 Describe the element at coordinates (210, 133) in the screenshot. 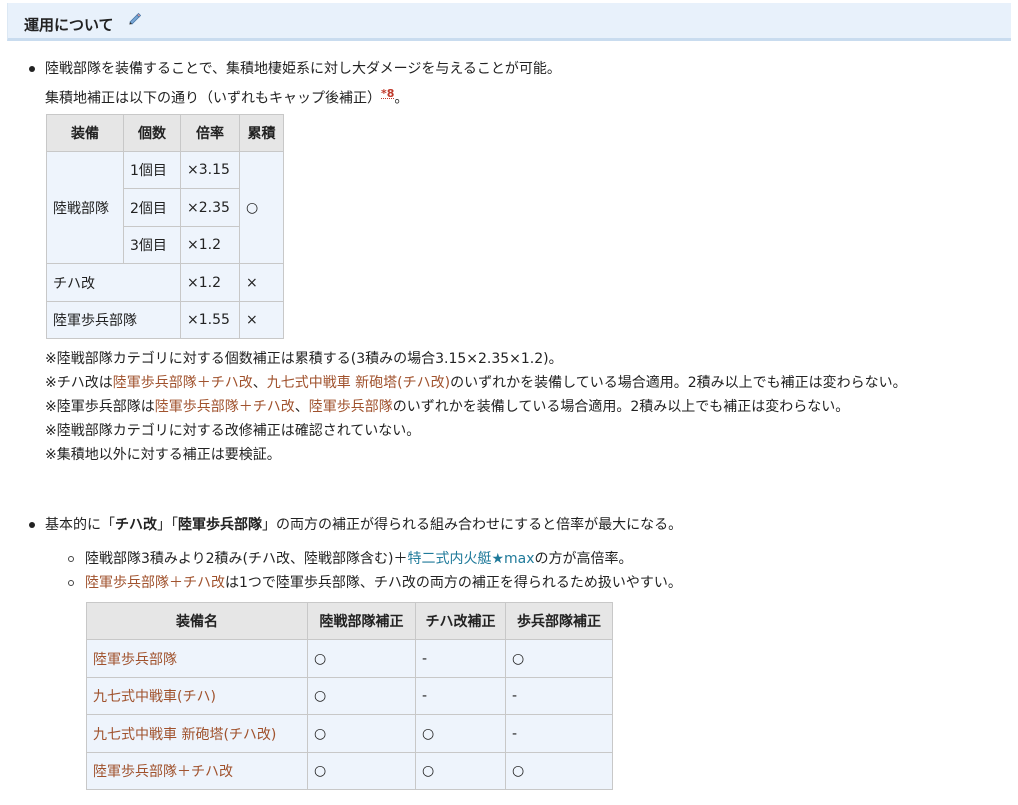

I see `table-header: 倍率` at that location.